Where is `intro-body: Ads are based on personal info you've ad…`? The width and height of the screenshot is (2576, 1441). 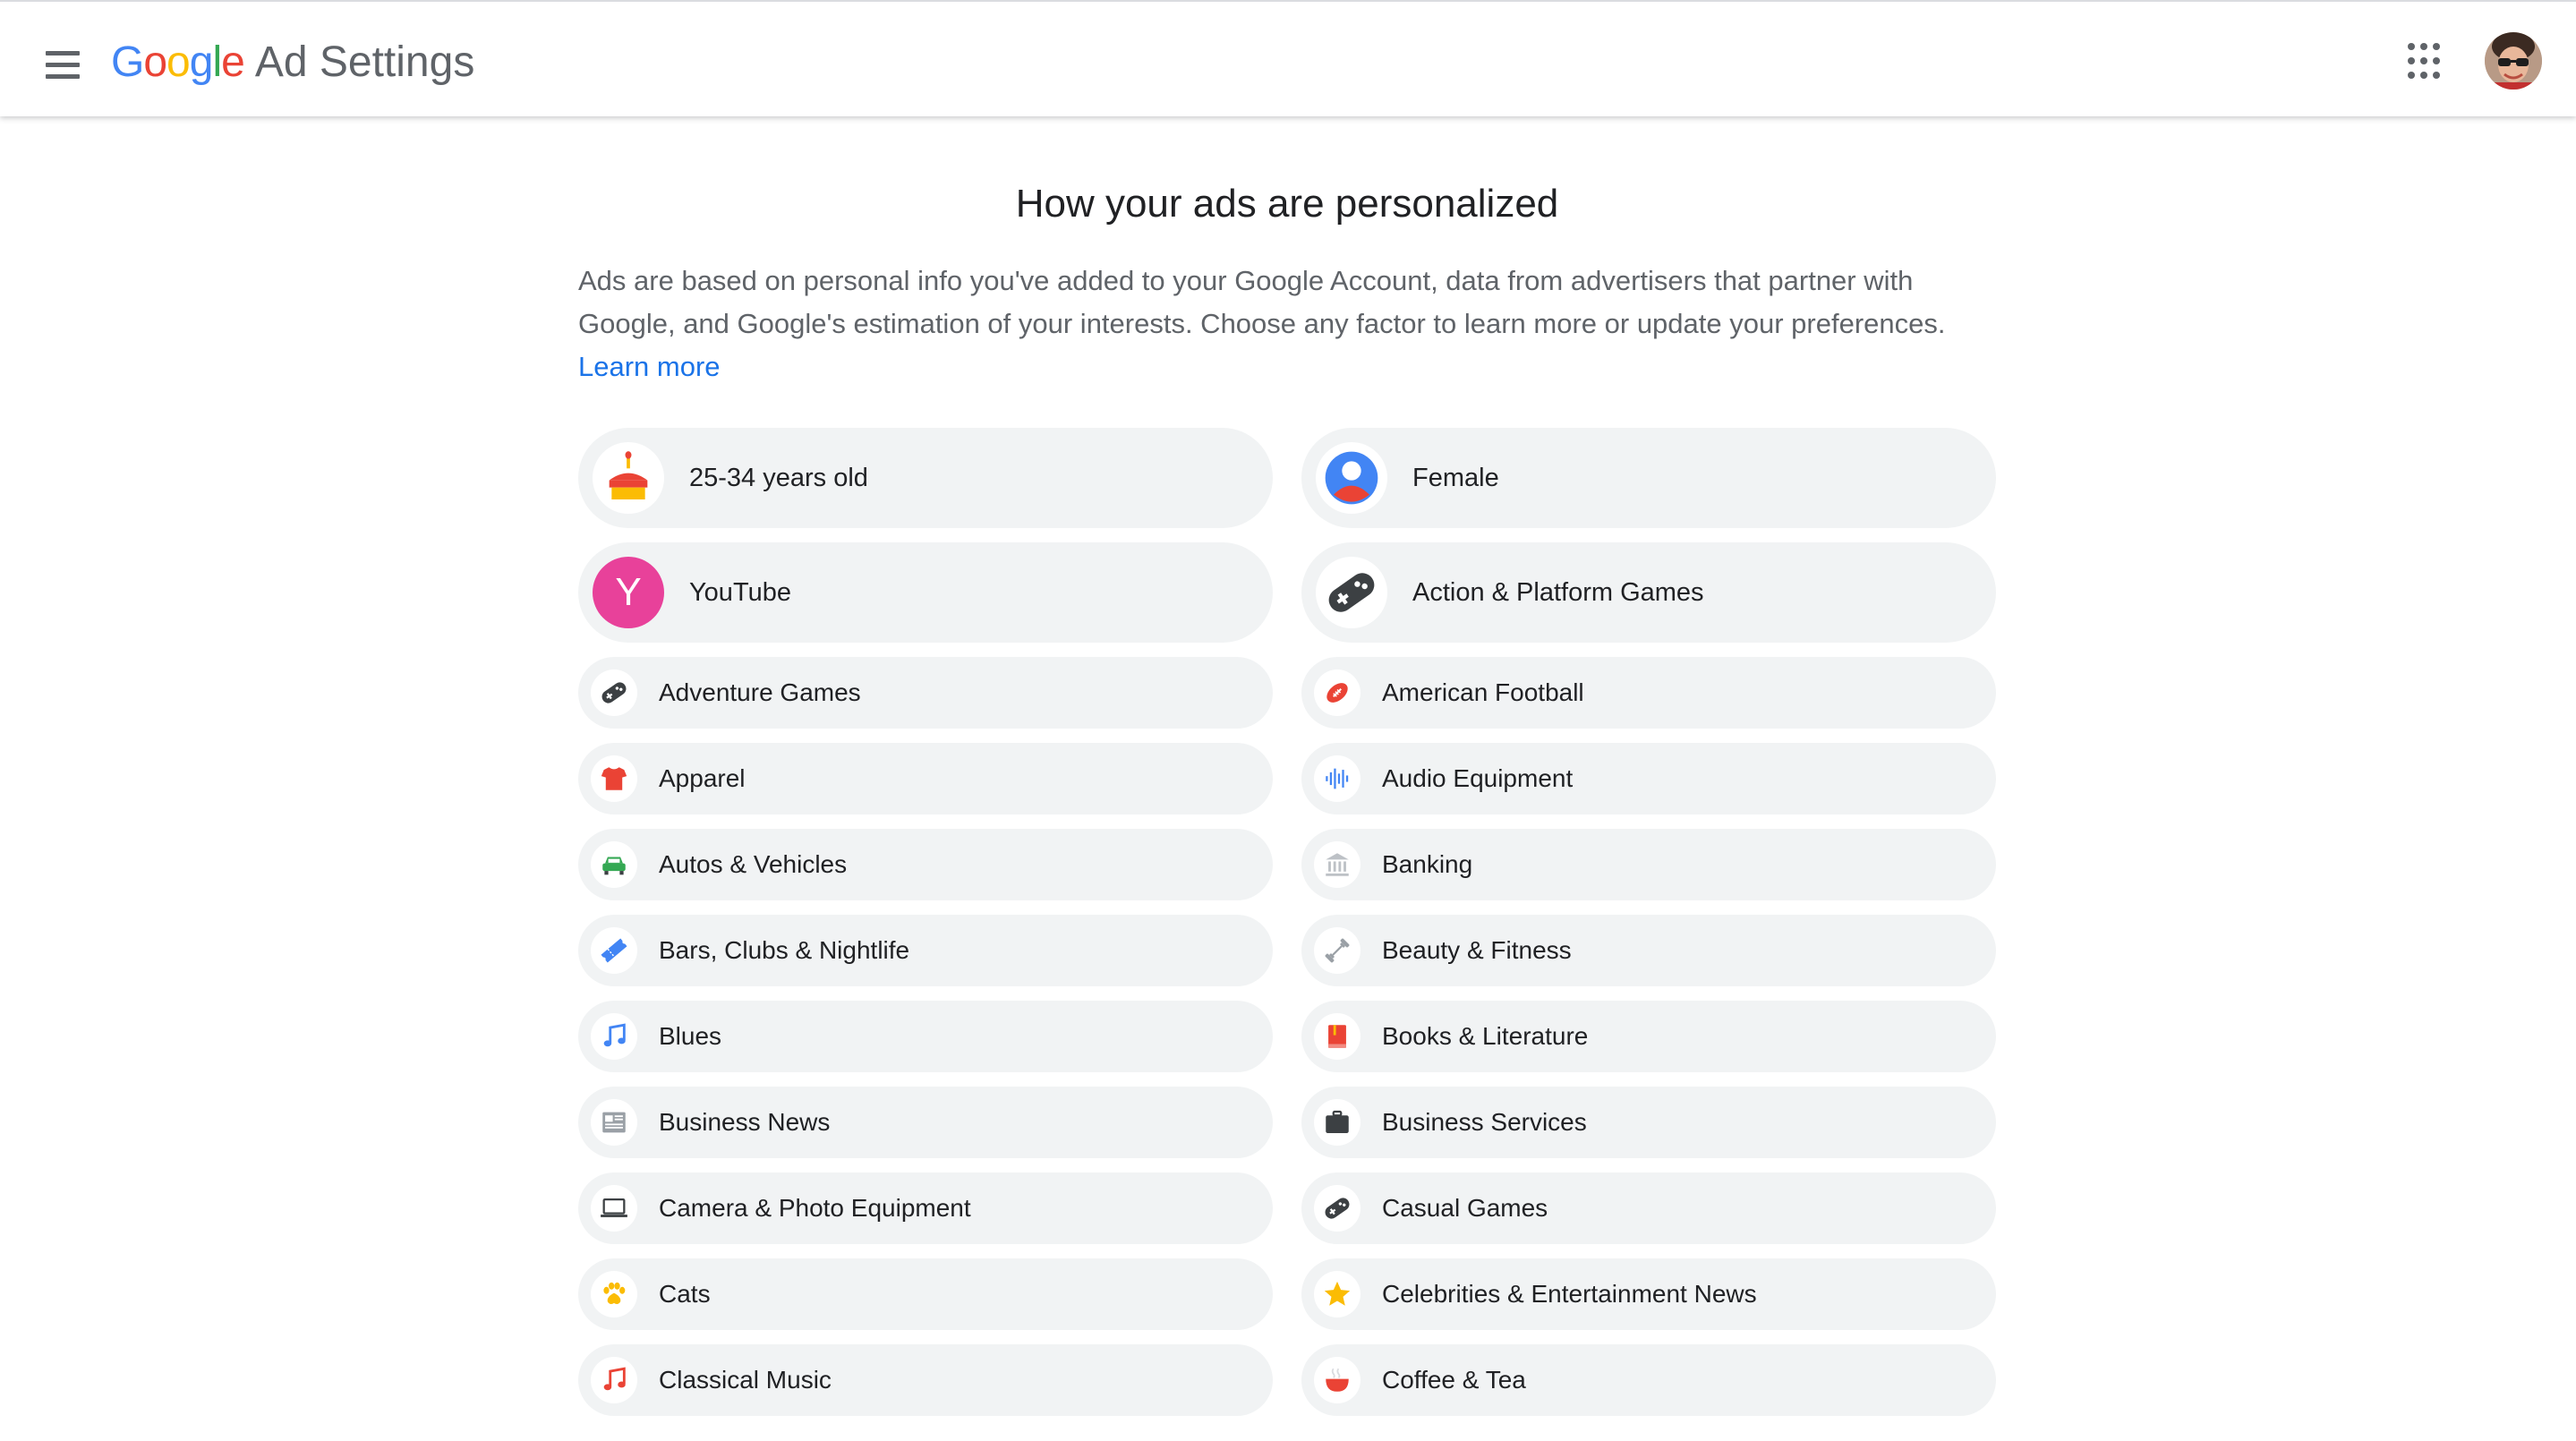
intro-body: Ads are based on personal info you've ad… is located at coordinates (1262, 302).